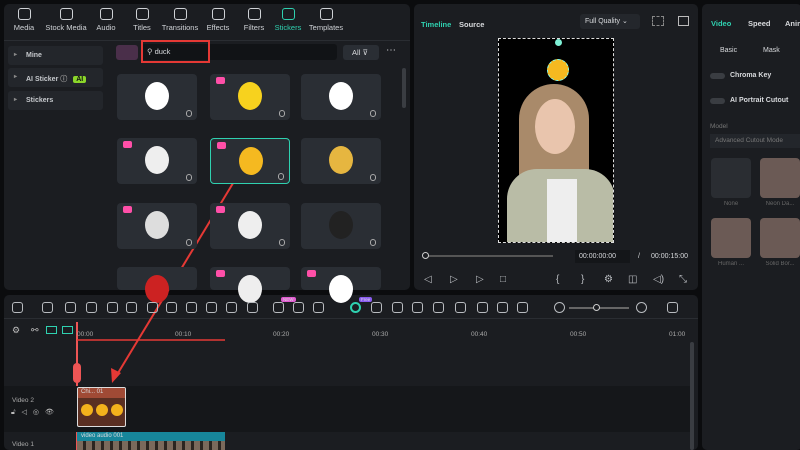 The width and height of the screenshot is (800, 450). Describe the element at coordinates (152, 307) in the screenshot. I see `crop-icon` at that location.